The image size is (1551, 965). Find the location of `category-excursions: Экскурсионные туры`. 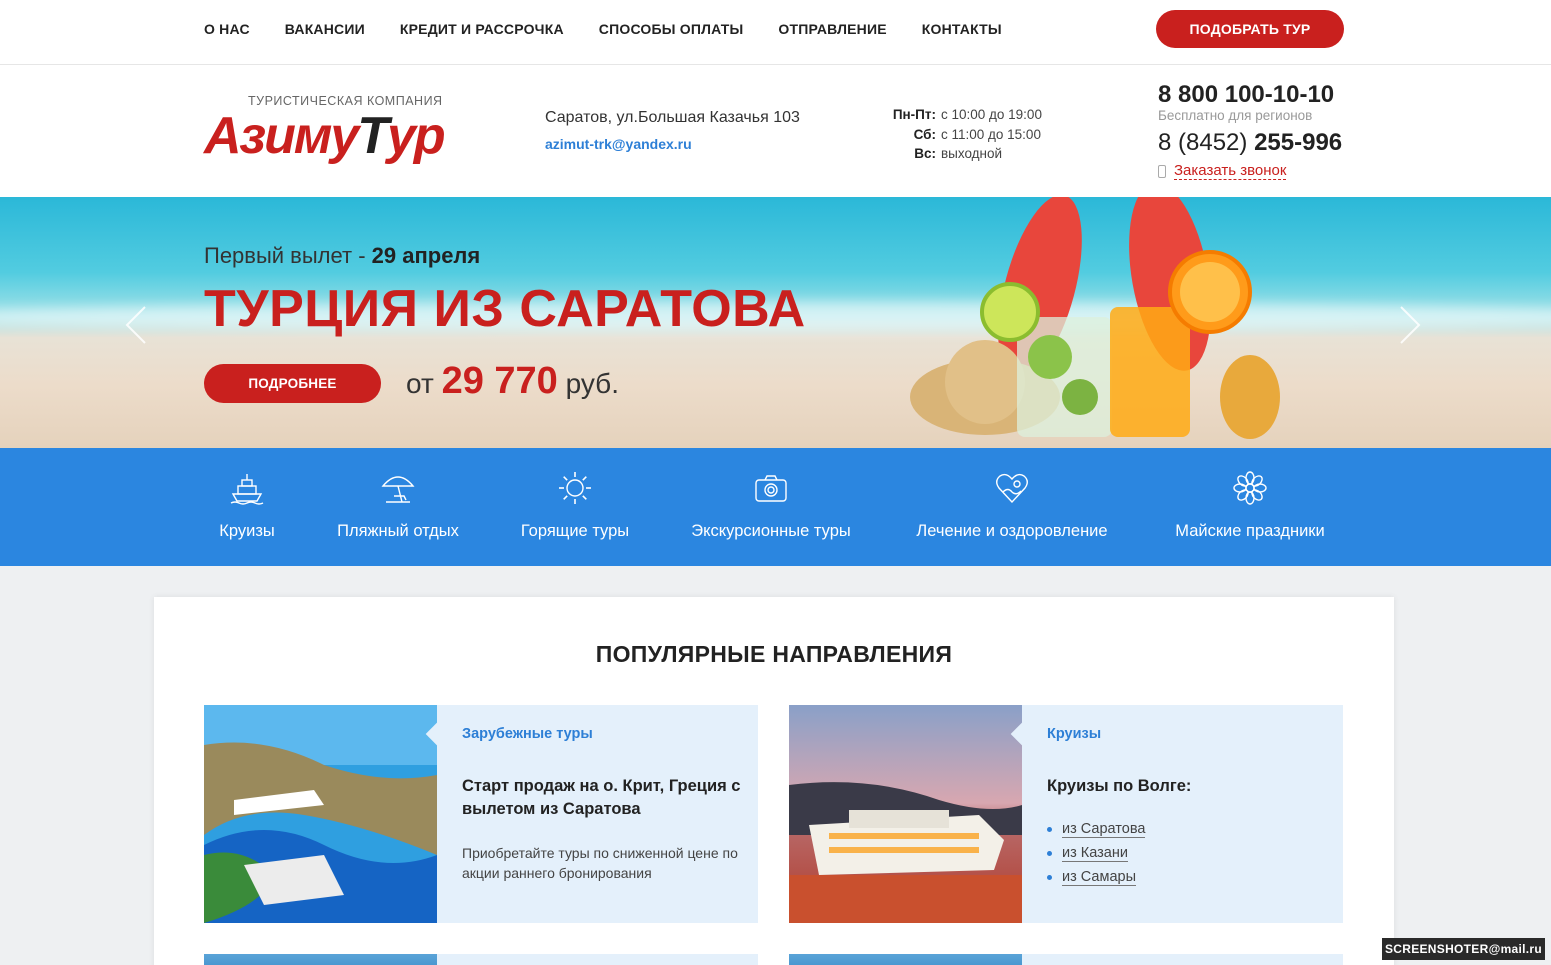

category-excursions: Экскурсионные туры is located at coordinates (771, 505).